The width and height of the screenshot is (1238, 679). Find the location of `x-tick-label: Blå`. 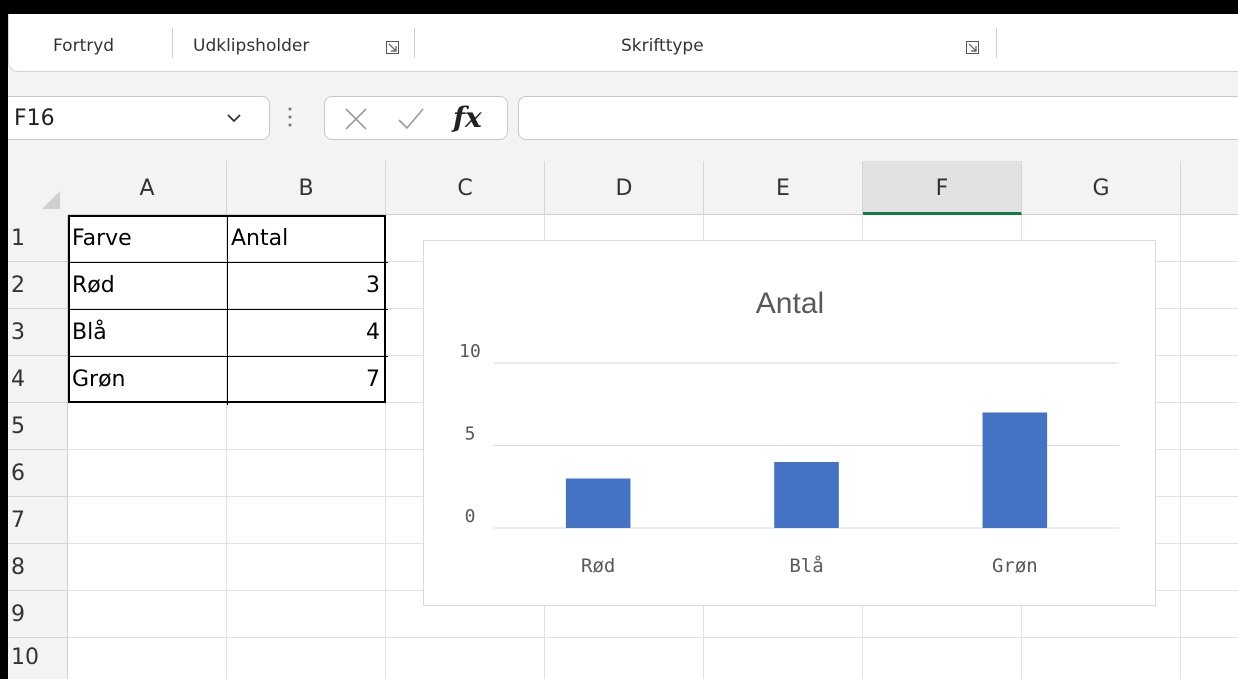

x-tick-label: Blå is located at coordinates (806, 565).